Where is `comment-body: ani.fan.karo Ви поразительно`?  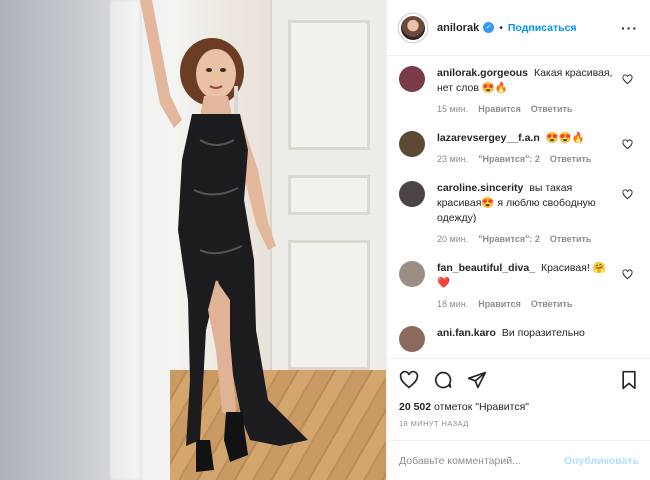 comment-body: ani.fan.karo Ви поразительно is located at coordinates (527, 333).